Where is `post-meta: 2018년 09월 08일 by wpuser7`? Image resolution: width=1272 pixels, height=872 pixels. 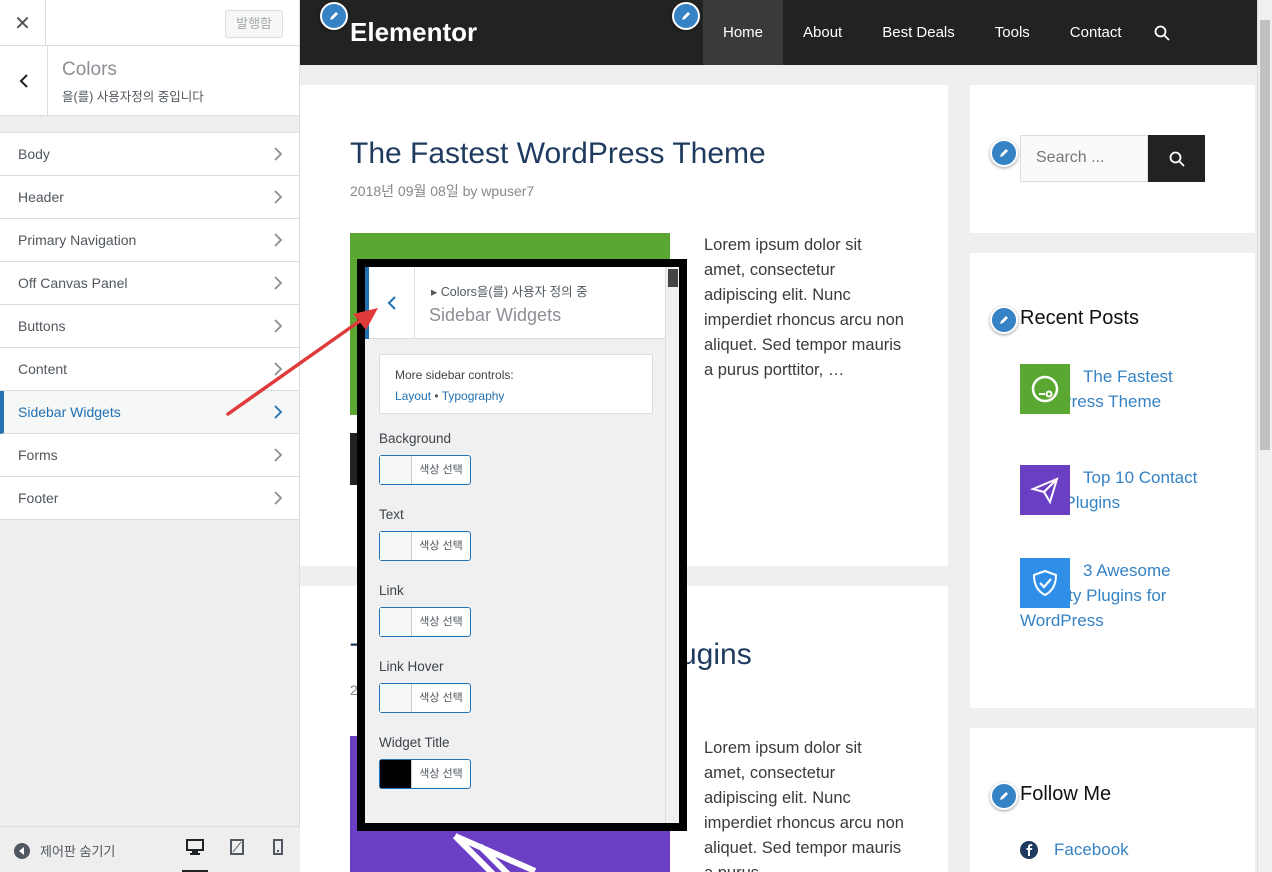
post-meta: 2018년 09월 08일 by wpuser7 is located at coordinates (442, 191).